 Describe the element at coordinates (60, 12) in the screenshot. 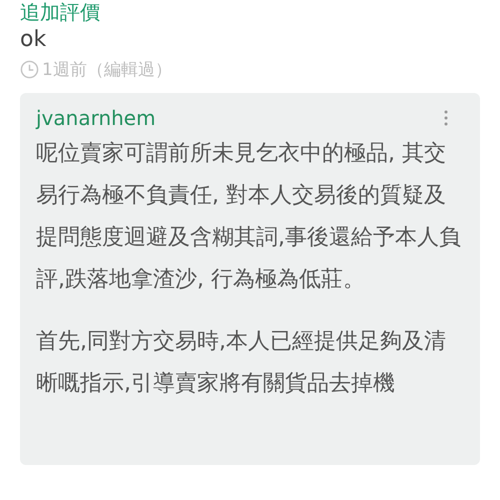

I see `section-title: 追加評價` at that location.